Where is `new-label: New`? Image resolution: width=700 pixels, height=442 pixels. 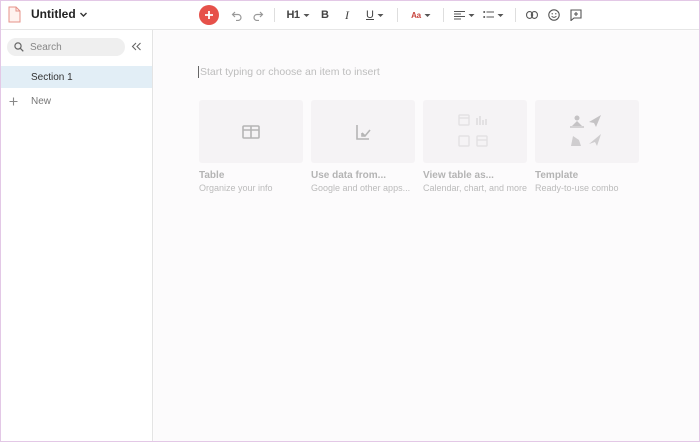
new-label: New is located at coordinates (41, 101).